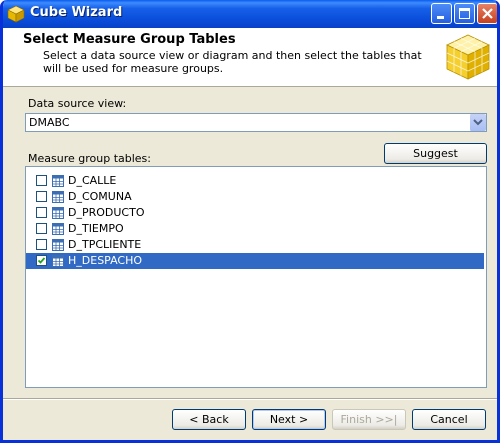 The height and width of the screenshot is (443, 500). What do you see at coordinates (255, 197) in the screenshot?
I see `table-row: D_COMUNA` at bounding box center [255, 197].